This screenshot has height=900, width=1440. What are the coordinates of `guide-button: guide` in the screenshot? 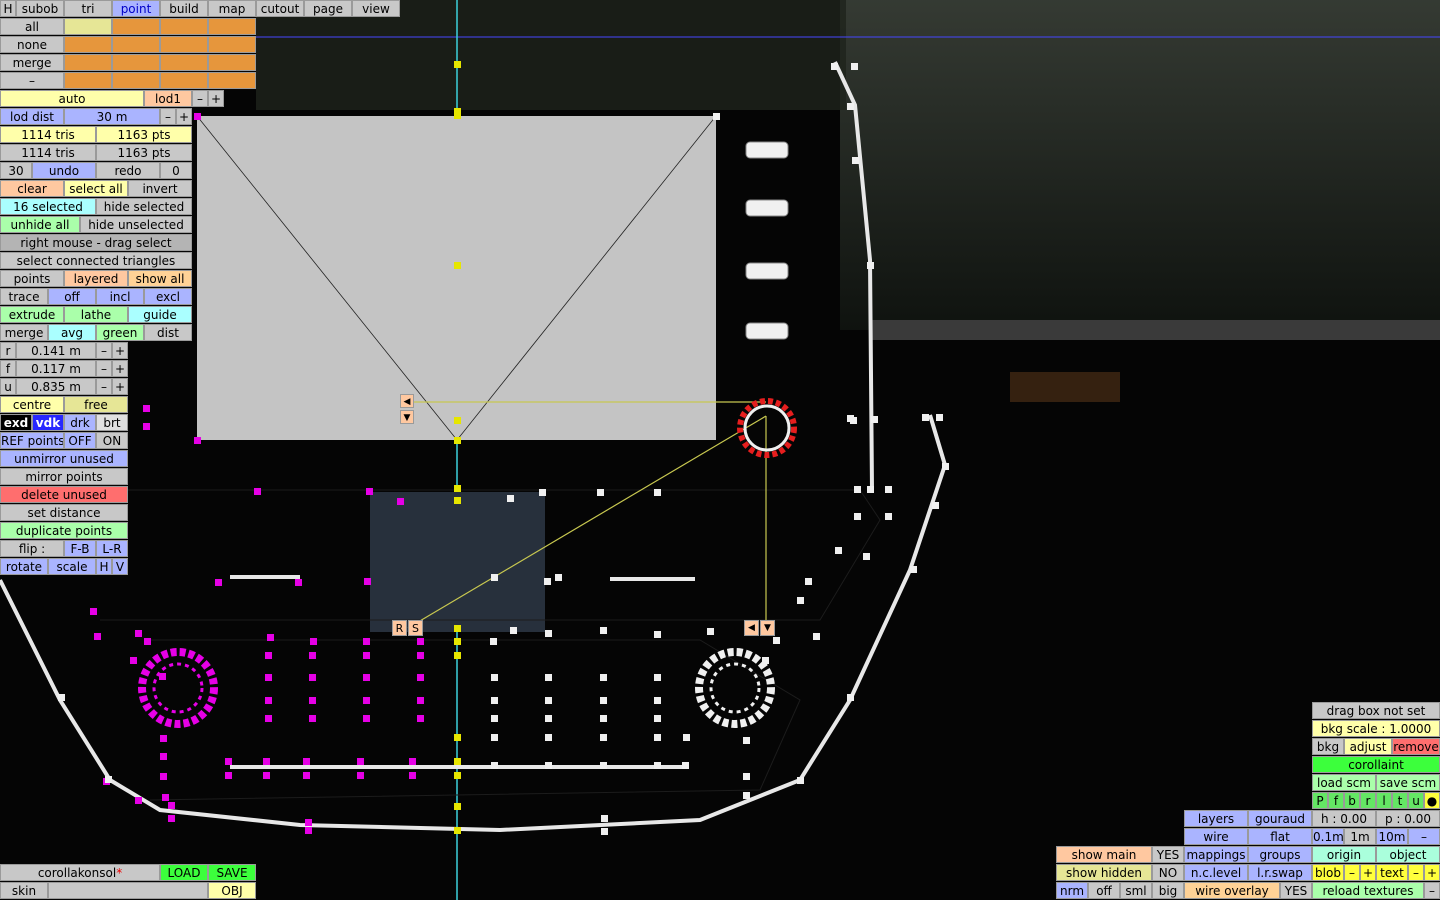 It's located at (160, 314).